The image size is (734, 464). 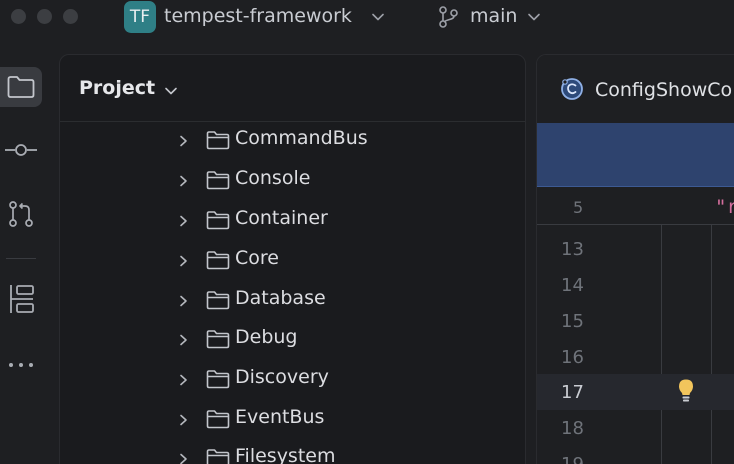 I want to click on project-tool-button, so click(x=21, y=87).